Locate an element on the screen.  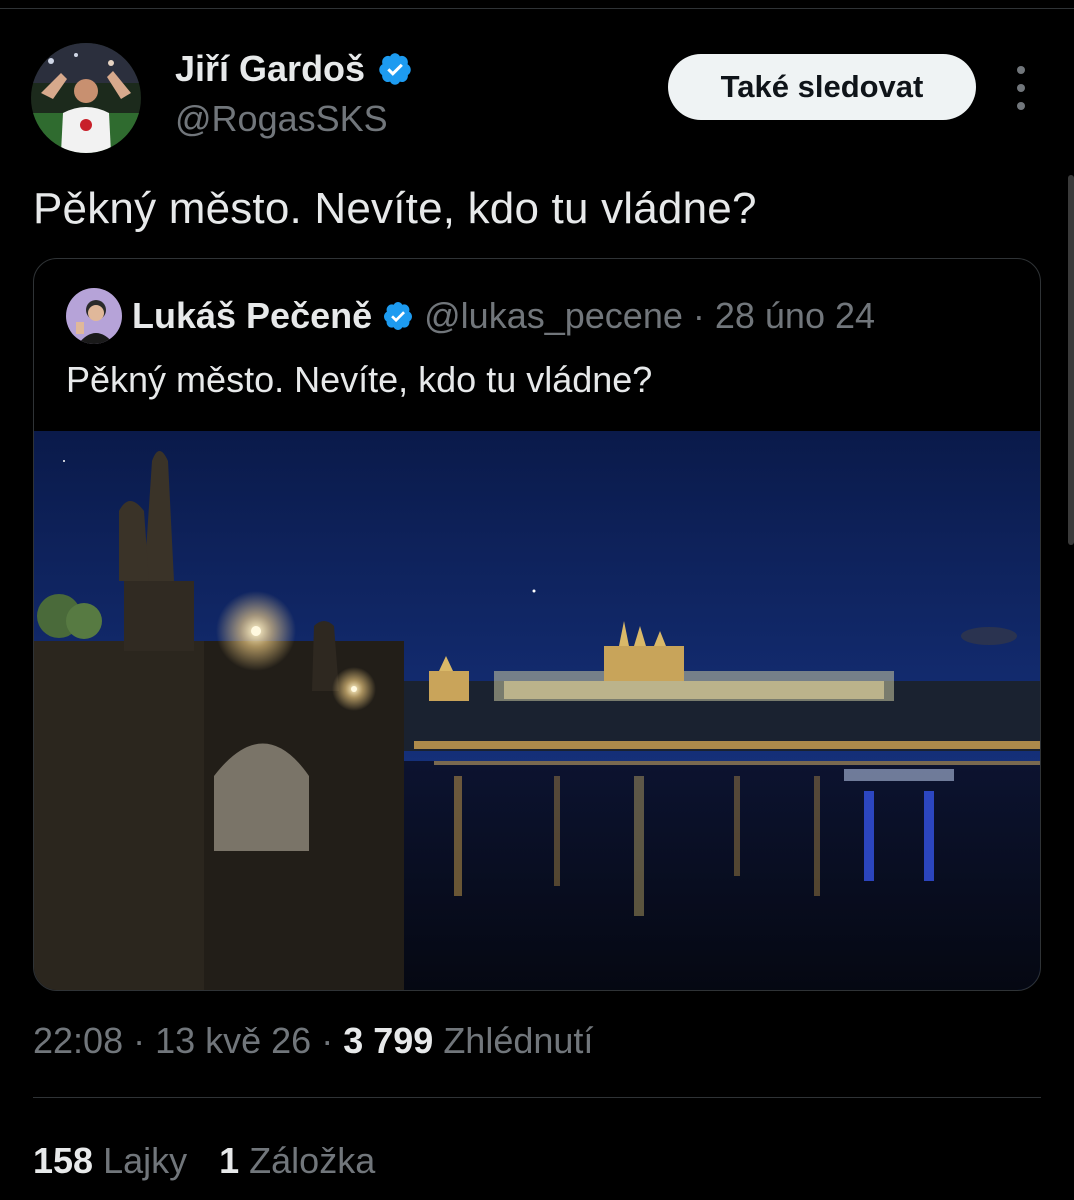
tweet-time: 22:08 is located at coordinates (78, 1041).